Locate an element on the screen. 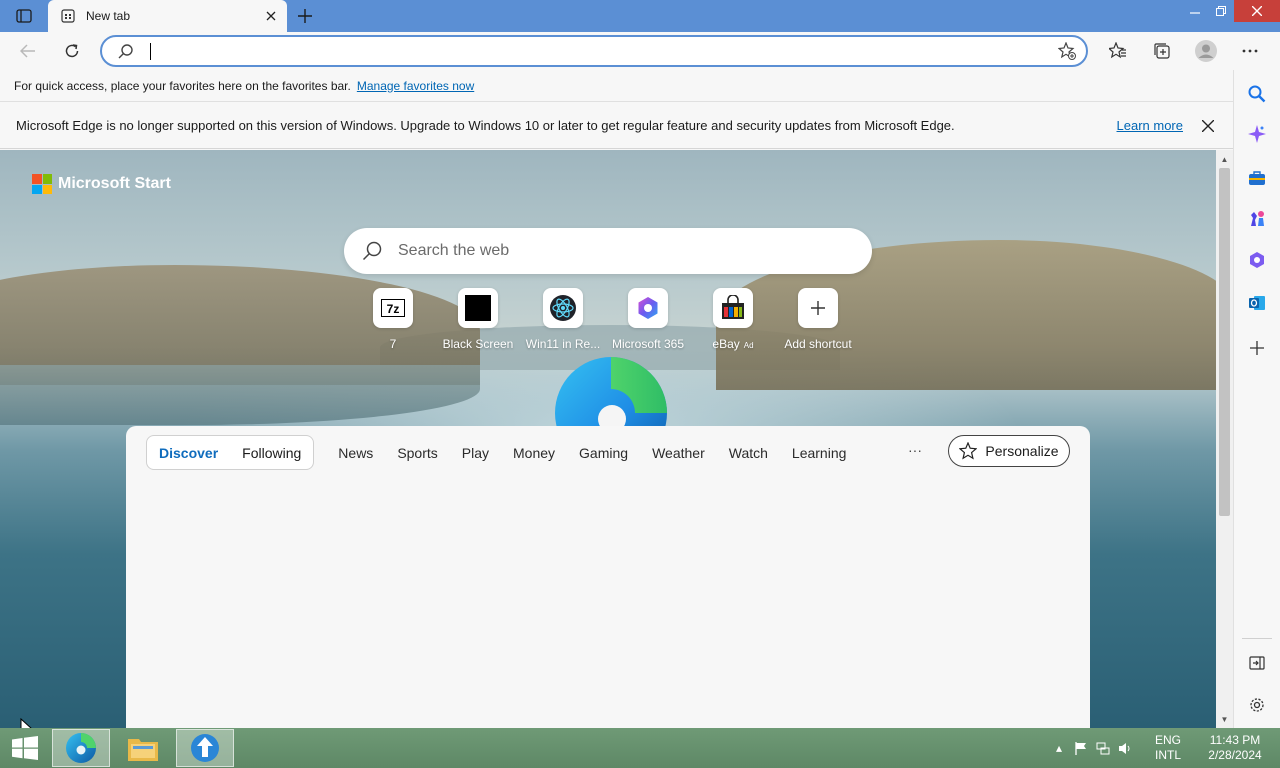 This screenshot has width=1280, height=768. back-button is located at coordinates (28, 51).